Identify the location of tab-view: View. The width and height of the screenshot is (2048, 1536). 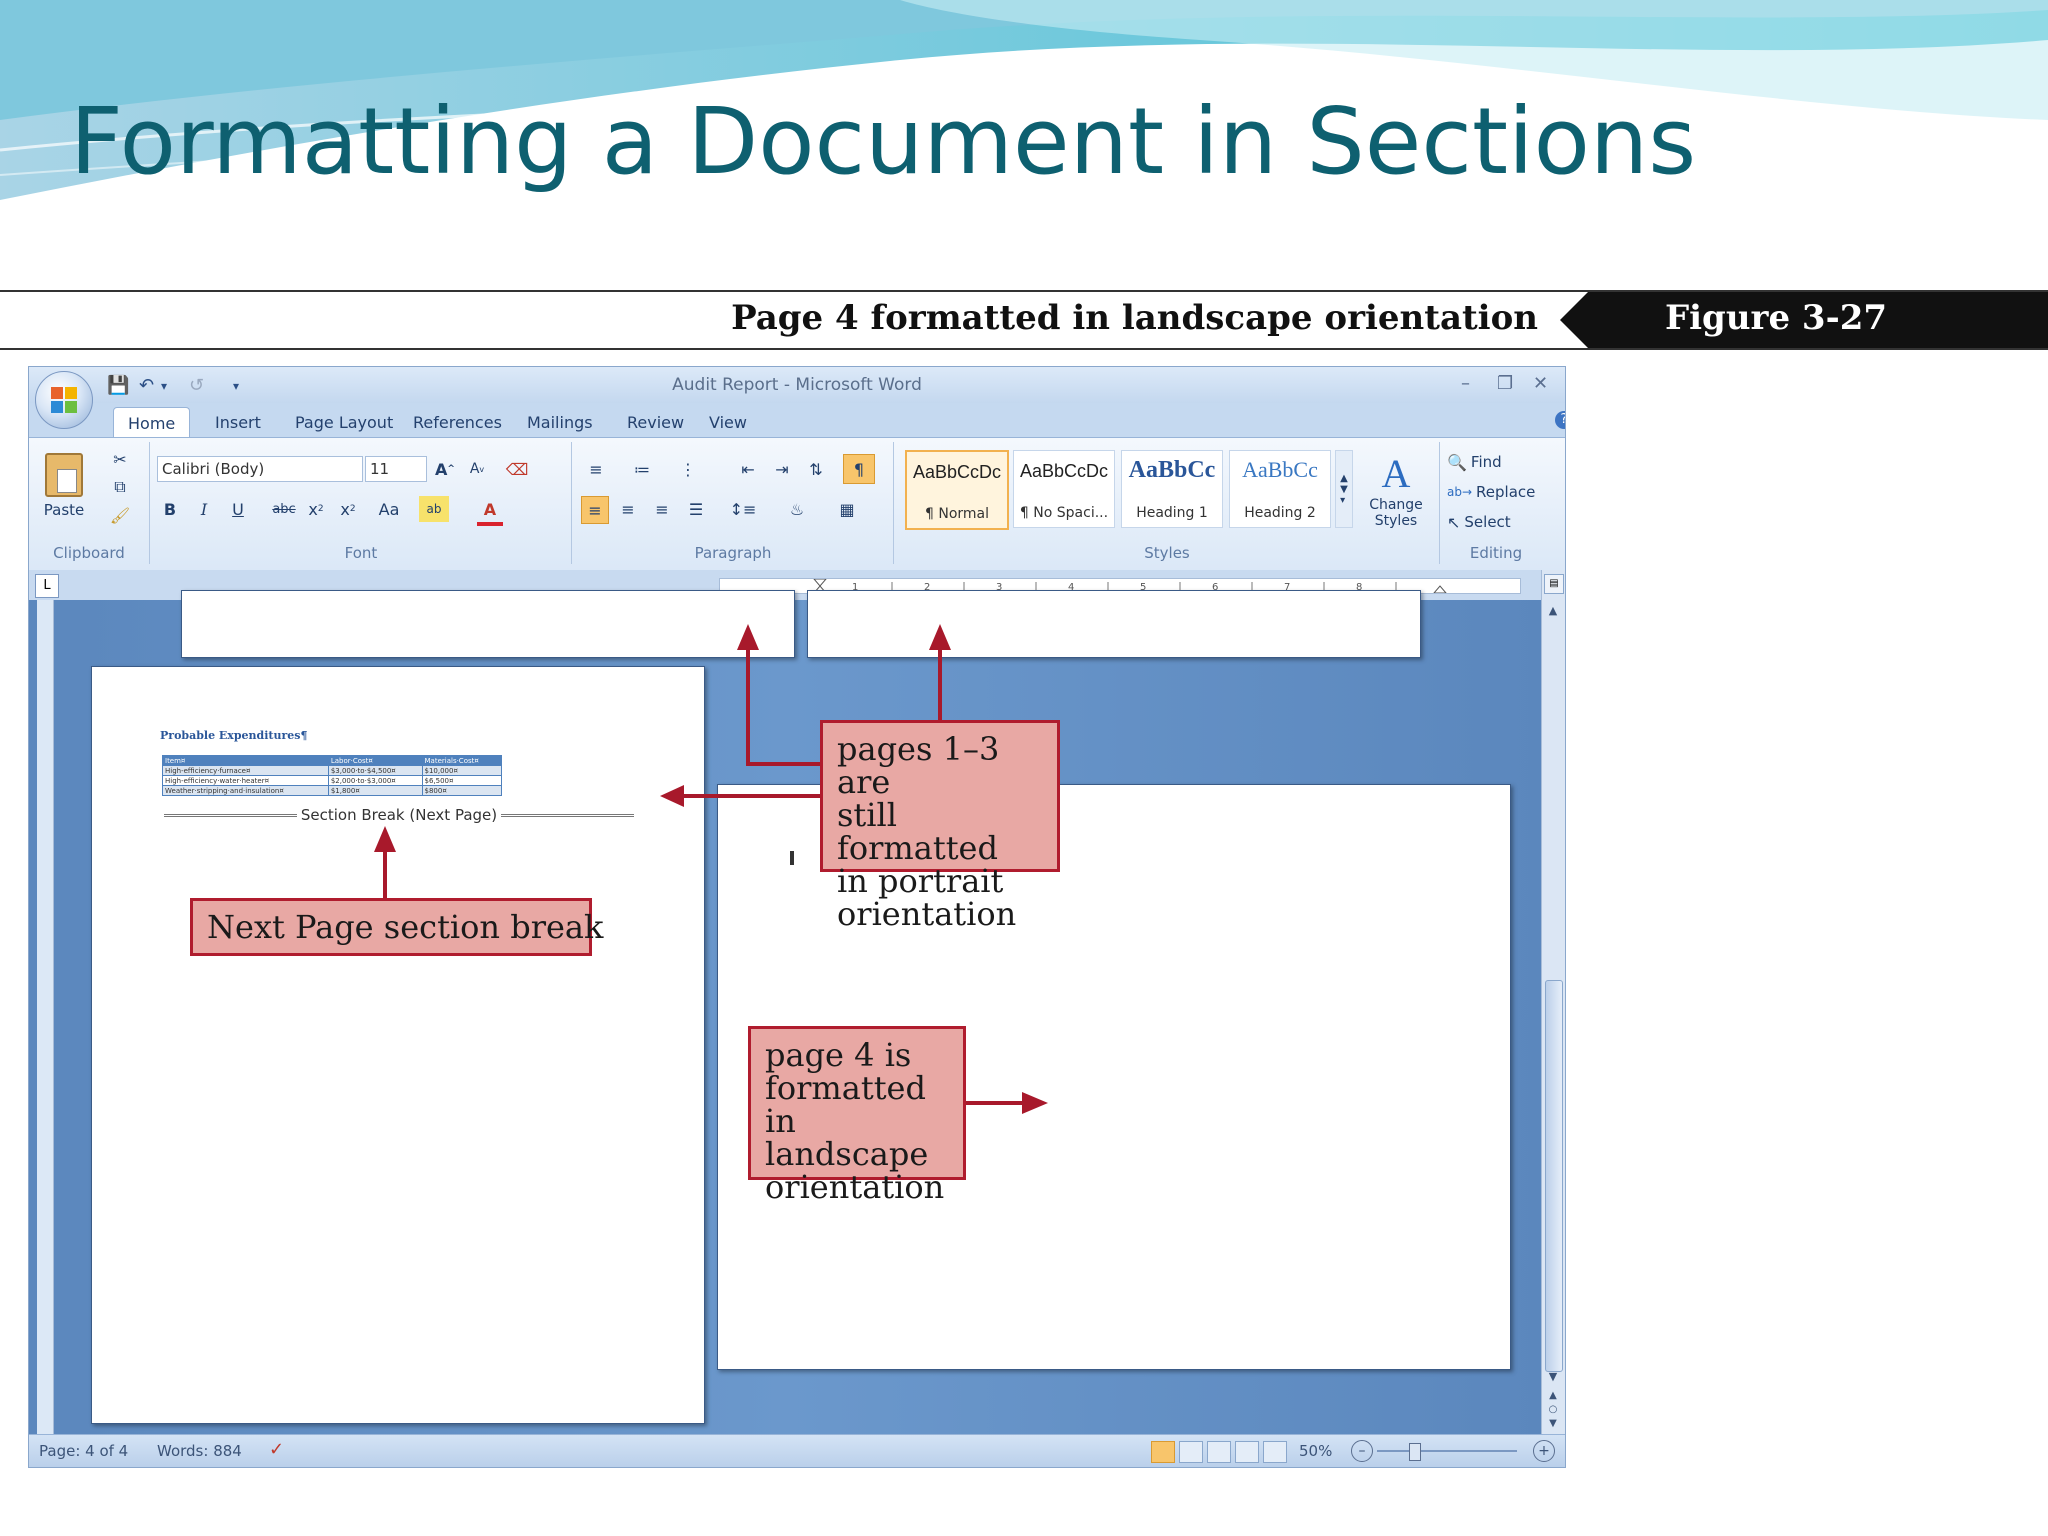
(728, 422).